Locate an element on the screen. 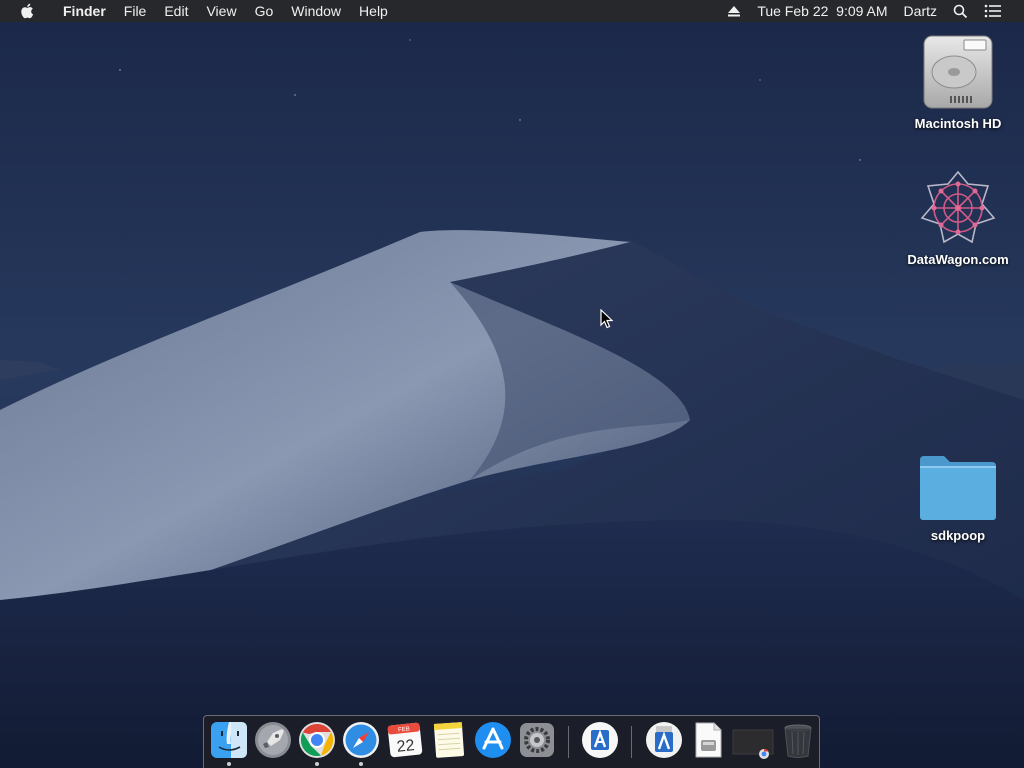 This screenshot has width=1024, height=768. dock-notes is located at coordinates (449, 740).